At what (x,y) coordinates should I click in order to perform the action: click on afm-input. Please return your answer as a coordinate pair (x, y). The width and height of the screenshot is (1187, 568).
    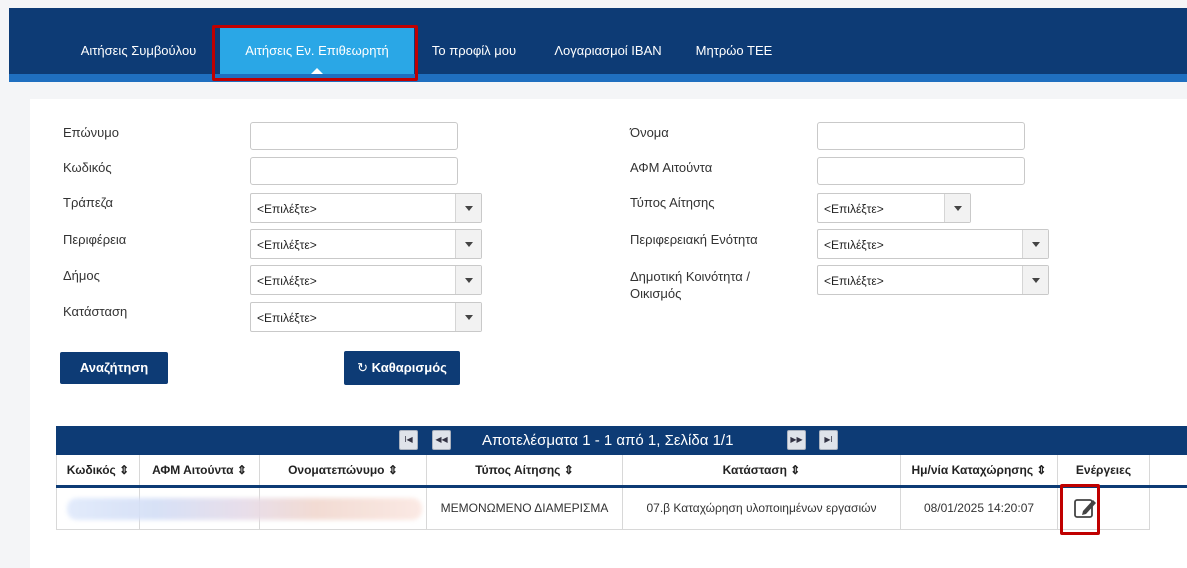
    Looking at the image, I should click on (921, 171).